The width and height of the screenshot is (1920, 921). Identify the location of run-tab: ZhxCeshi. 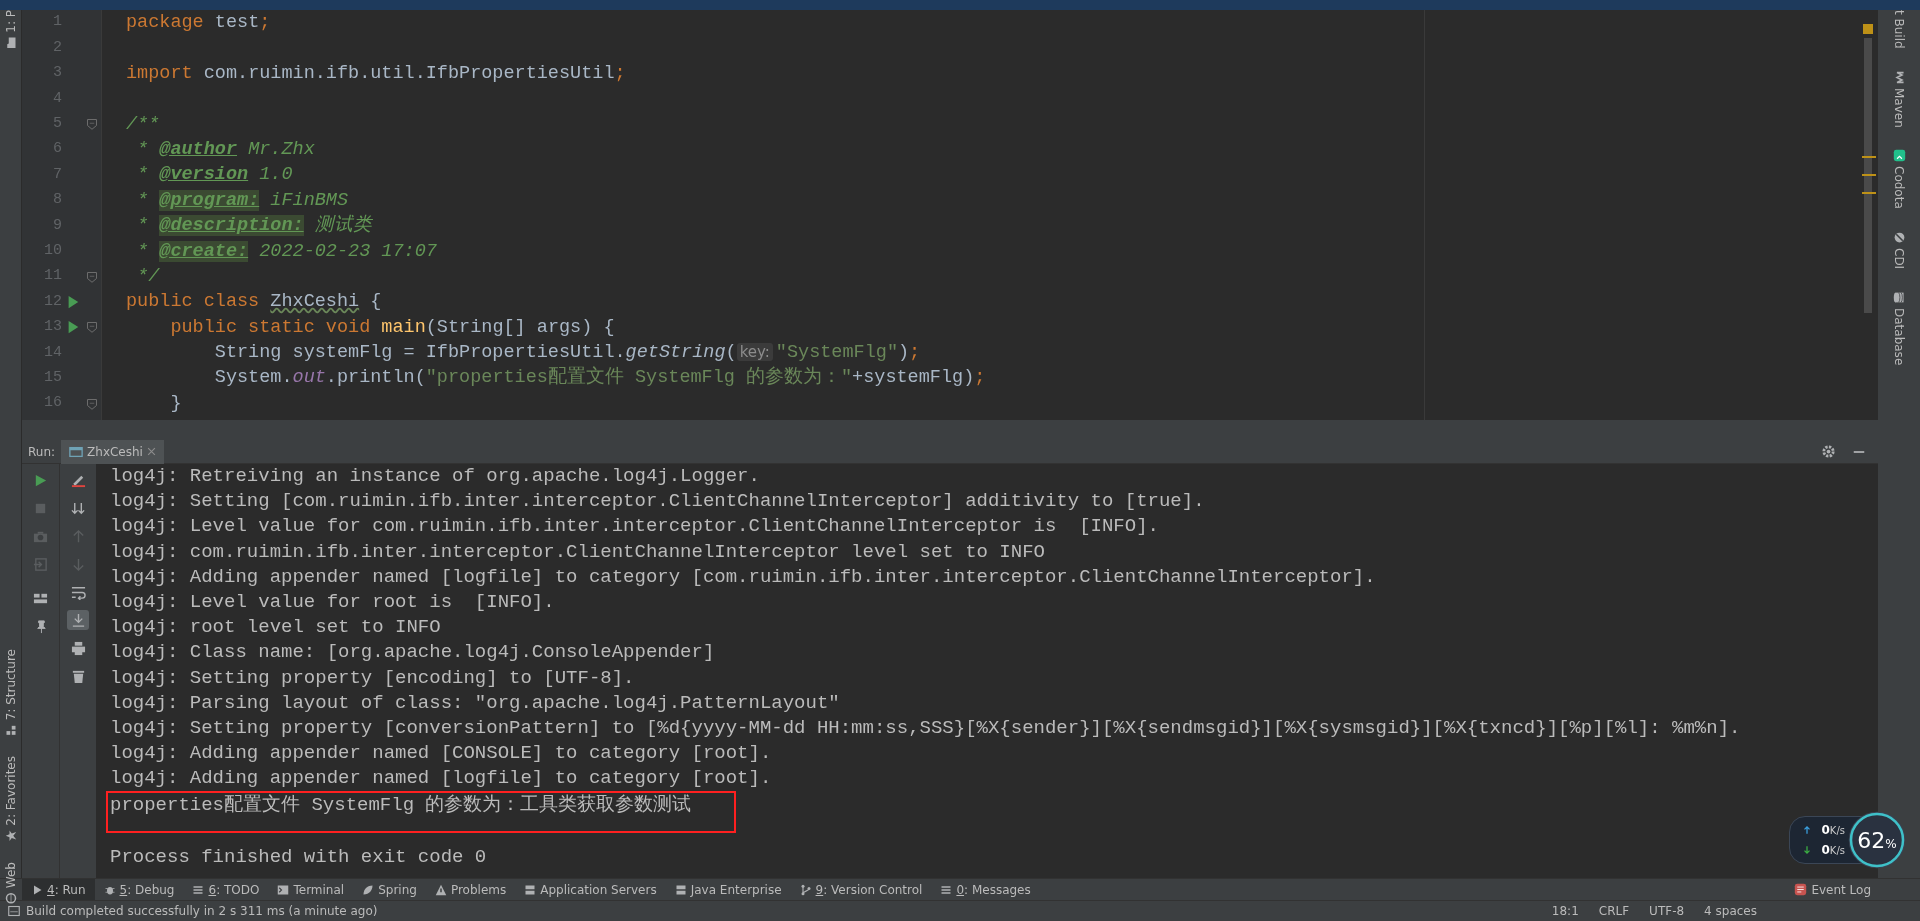
(112, 451).